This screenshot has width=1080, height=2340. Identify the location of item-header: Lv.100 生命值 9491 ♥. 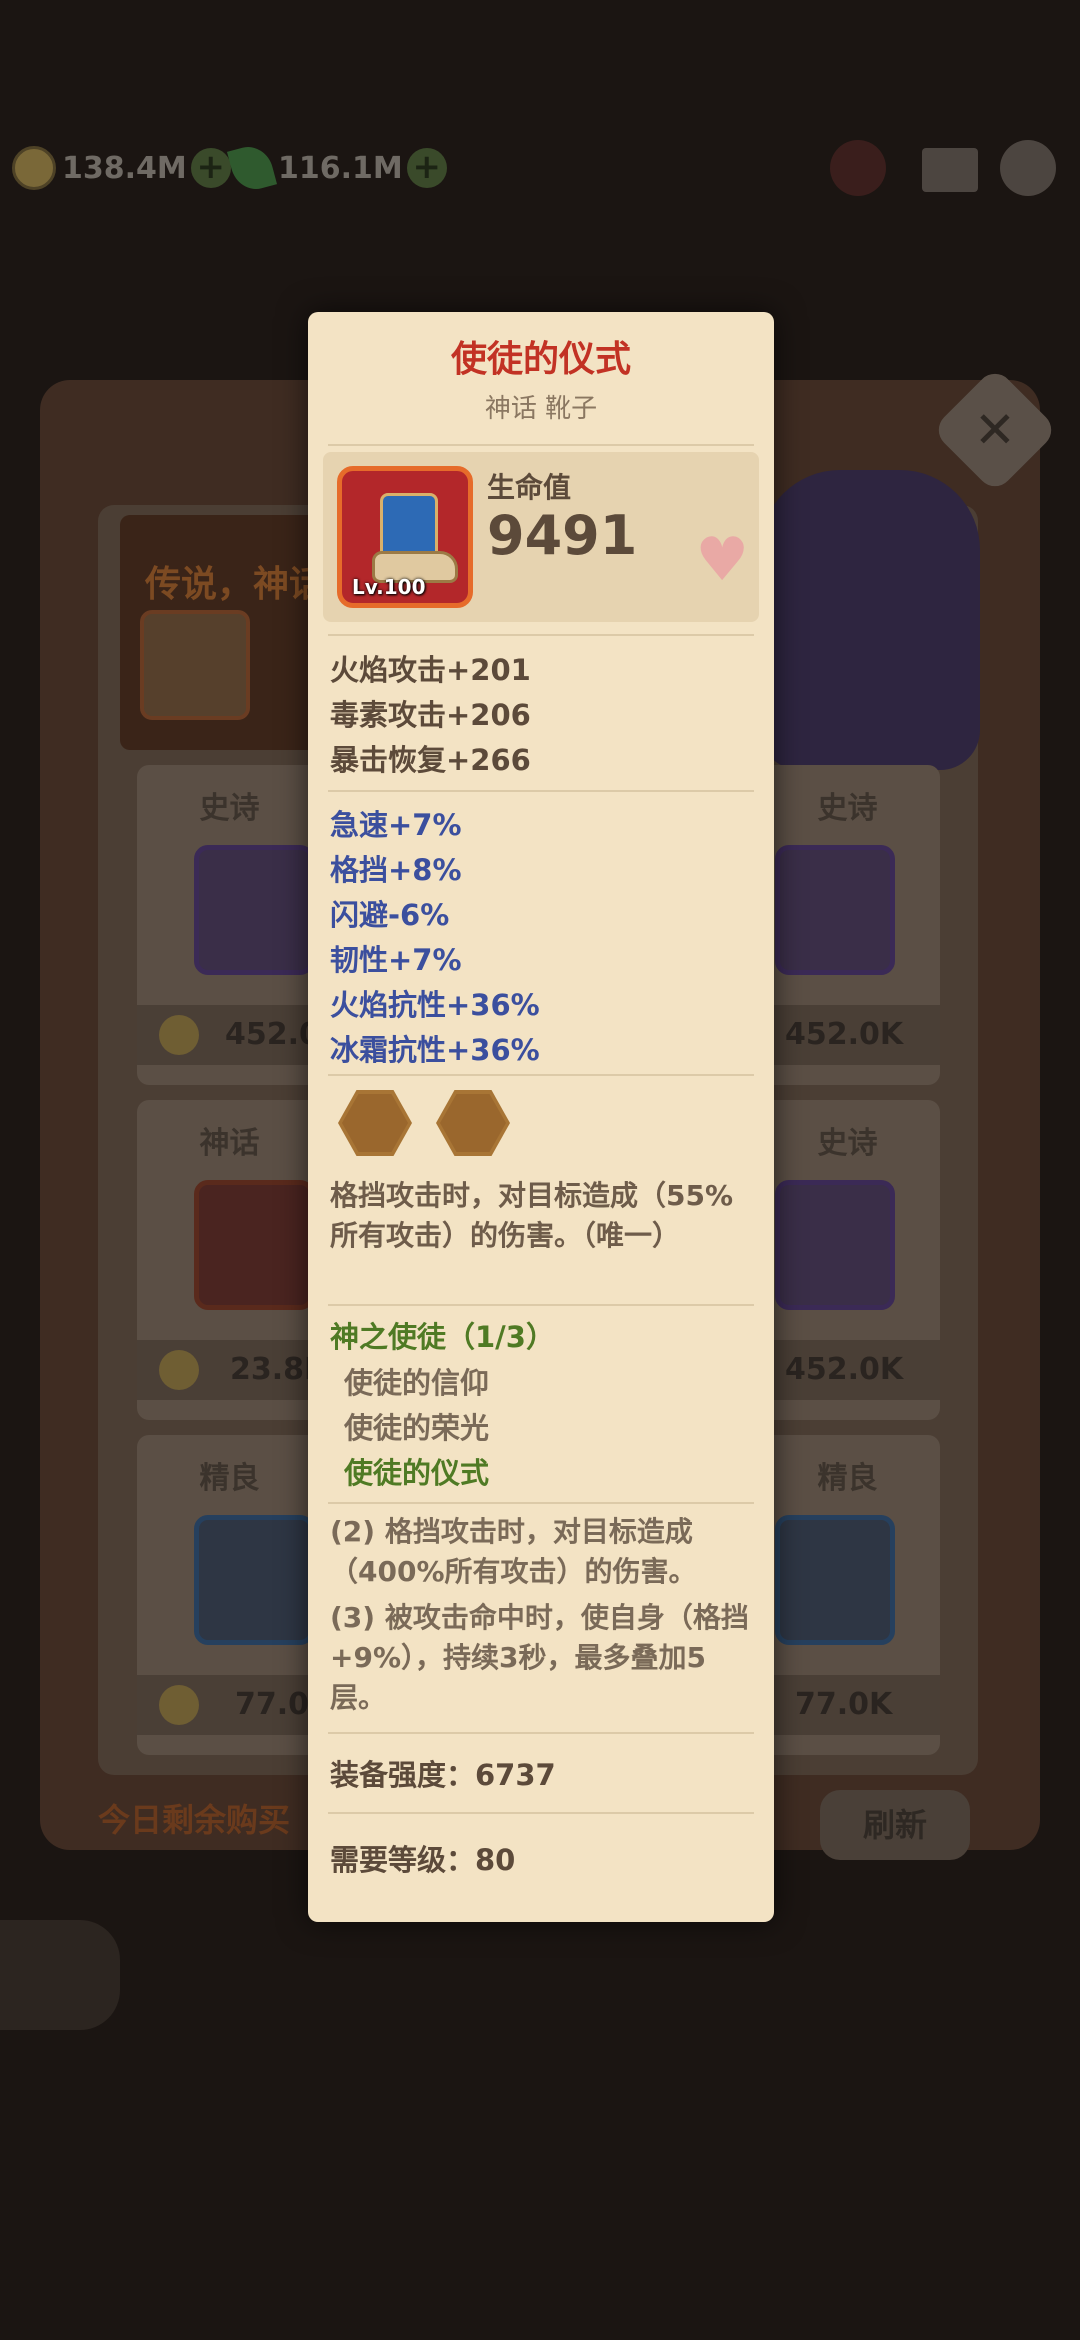
(541, 537).